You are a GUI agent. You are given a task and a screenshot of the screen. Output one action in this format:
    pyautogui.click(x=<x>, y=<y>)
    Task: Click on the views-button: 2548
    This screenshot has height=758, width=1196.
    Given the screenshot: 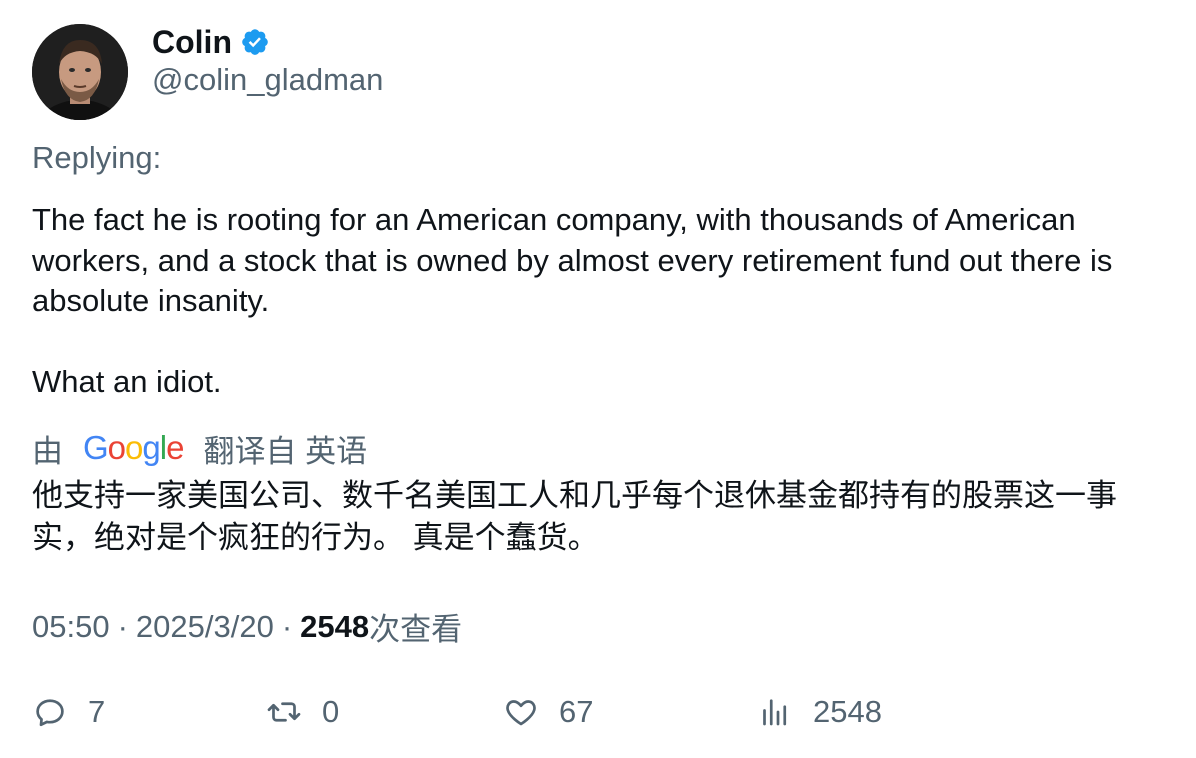 What is the action you would take?
    pyautogui.click(x=819, y=712)
    